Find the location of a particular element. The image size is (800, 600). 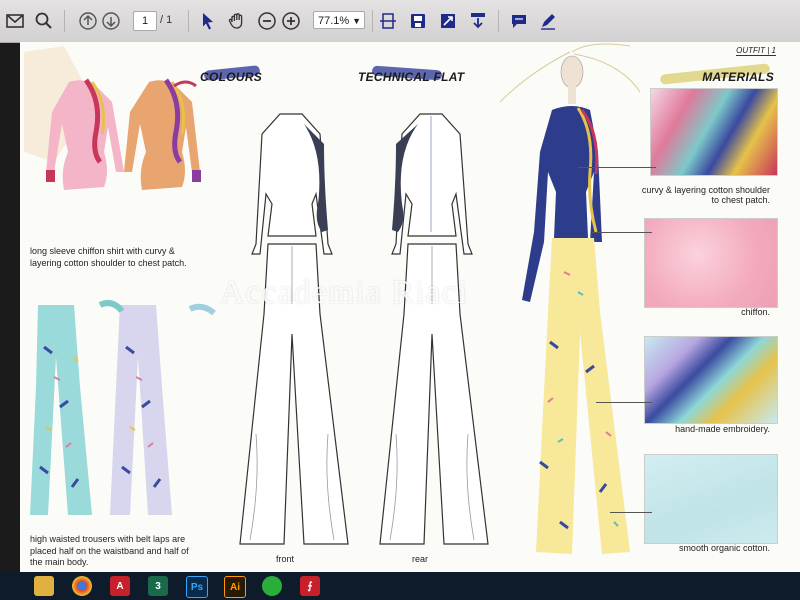

technical-flat-heading: TECHNICAL FLAT is located at coordinates (411, 77).